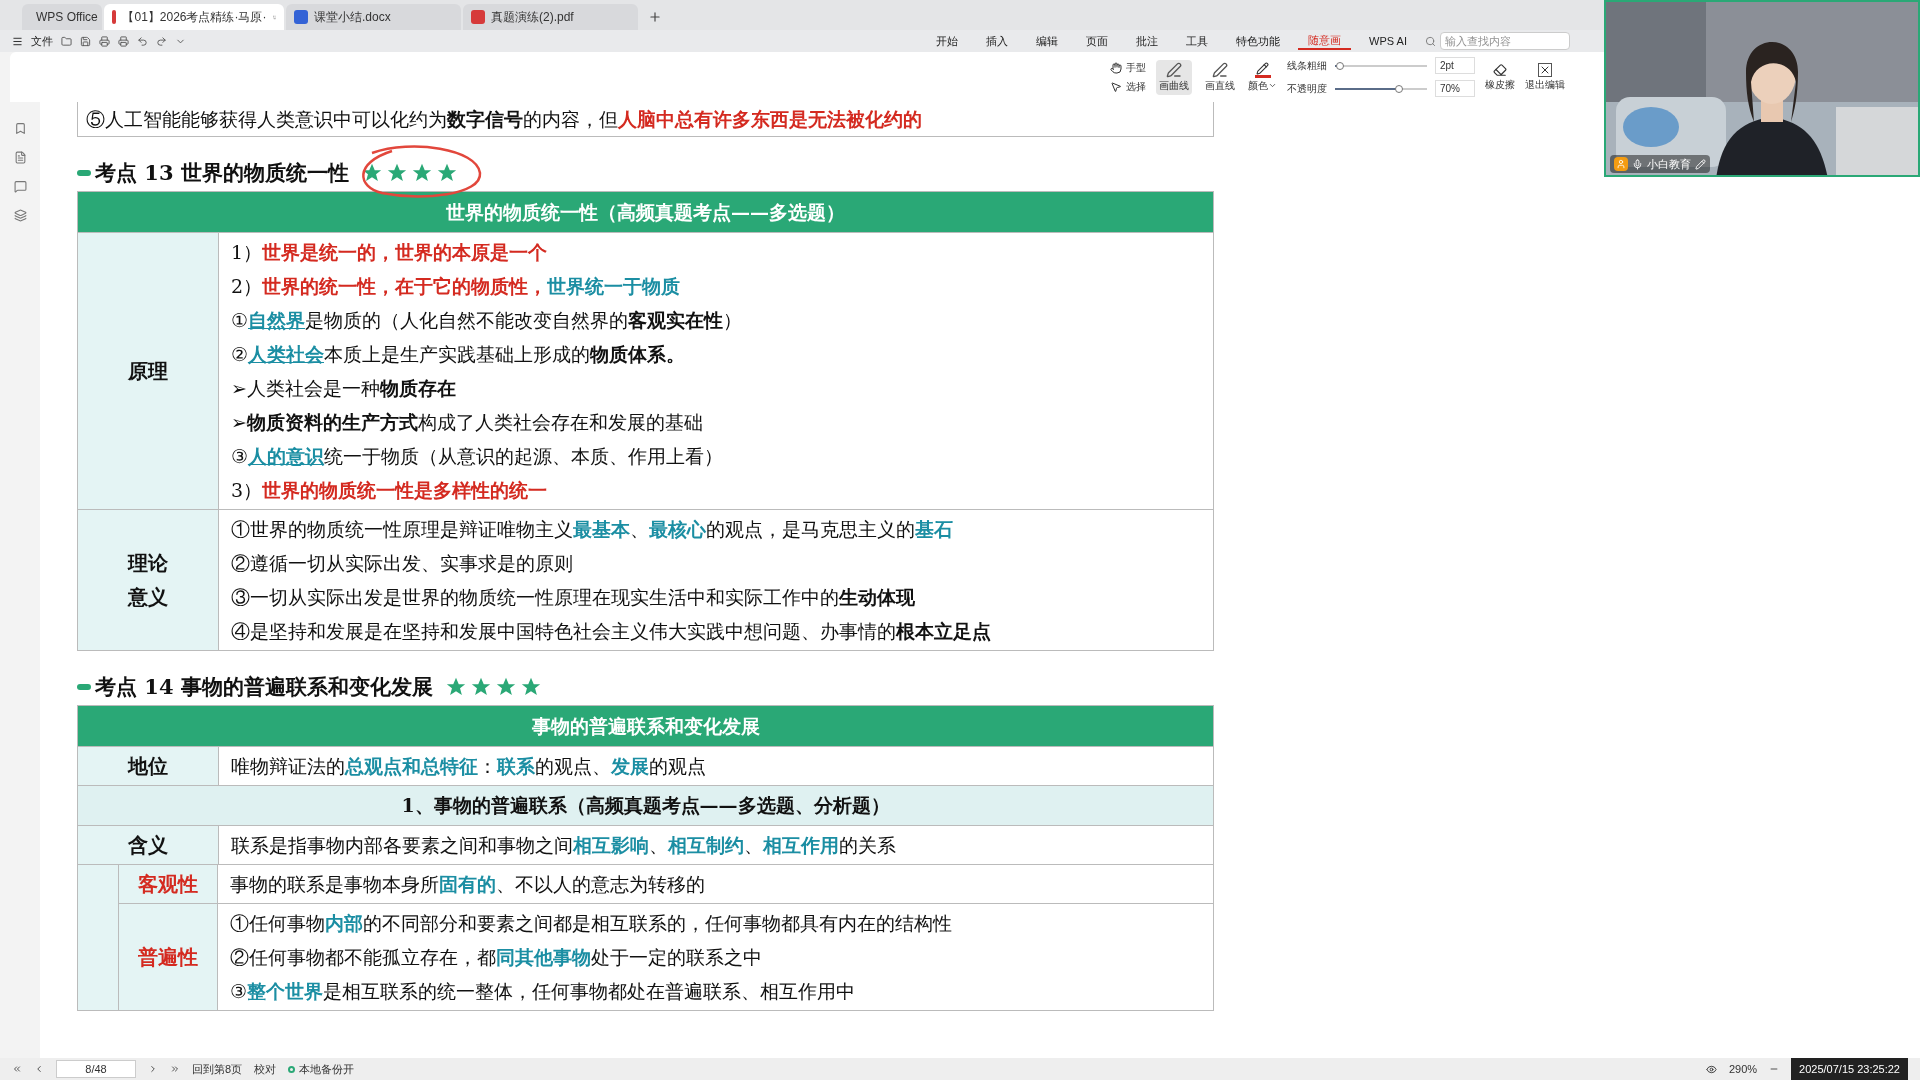 This screenshot has height=1080, width=1920. Describe the element at coordinates (1500, 69) in the screenshot. I see `eraser-icon` at that location.